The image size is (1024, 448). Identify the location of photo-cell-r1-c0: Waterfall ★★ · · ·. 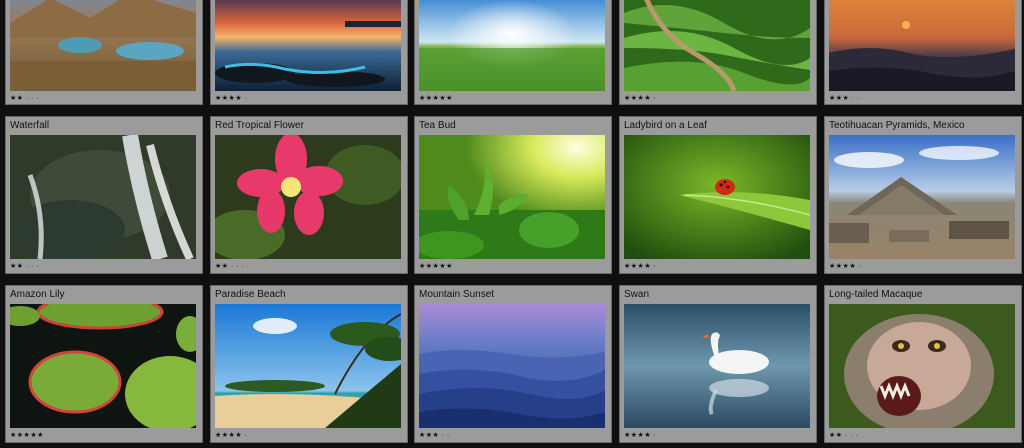
(104, 195).